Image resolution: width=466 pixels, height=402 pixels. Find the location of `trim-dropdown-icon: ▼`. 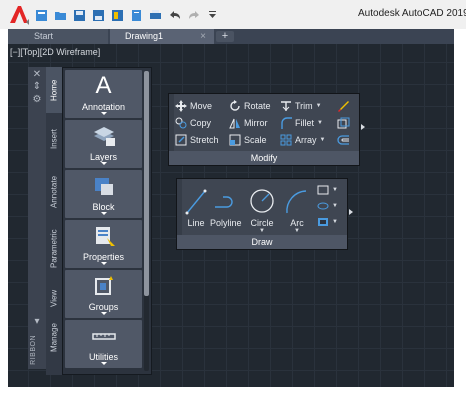

trim-dropdown-icon: ▼ is located at coordinates (319, 106).